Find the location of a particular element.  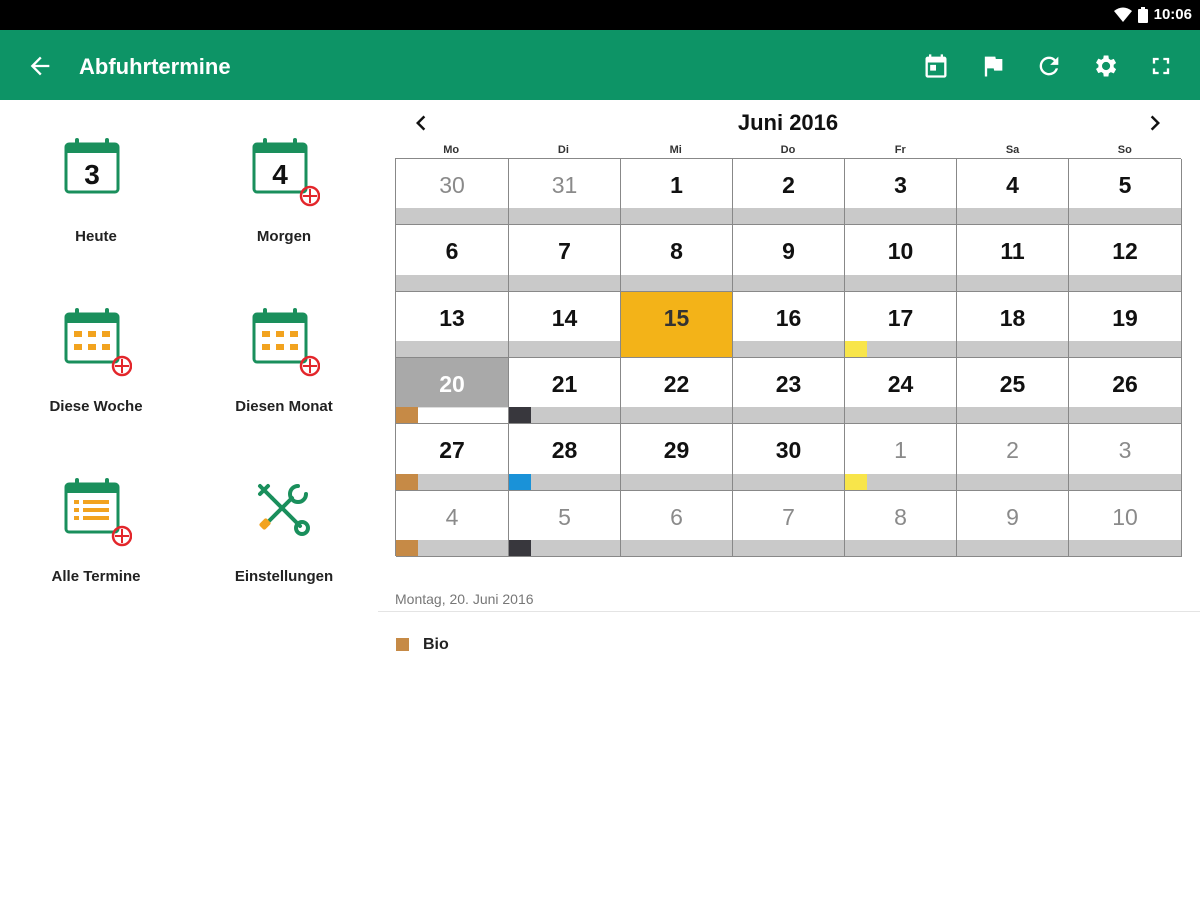

calendar-day-cell: 31 is located at coordinates (565, 192).